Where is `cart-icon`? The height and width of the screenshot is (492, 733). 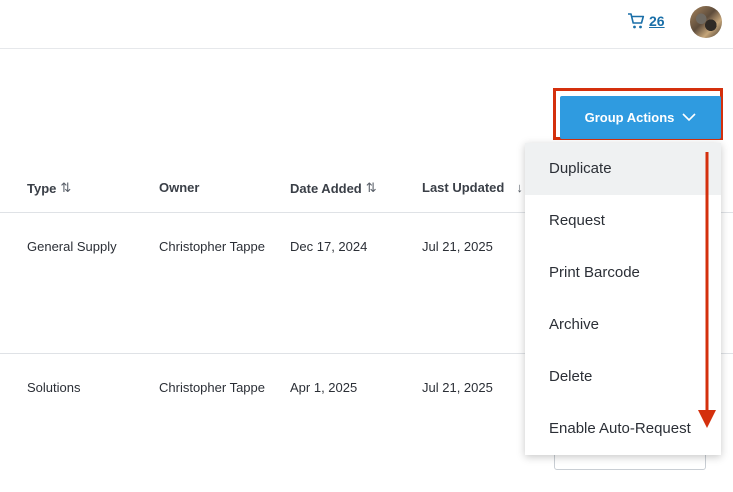
cart-icon is located at coordinates (636, 21).